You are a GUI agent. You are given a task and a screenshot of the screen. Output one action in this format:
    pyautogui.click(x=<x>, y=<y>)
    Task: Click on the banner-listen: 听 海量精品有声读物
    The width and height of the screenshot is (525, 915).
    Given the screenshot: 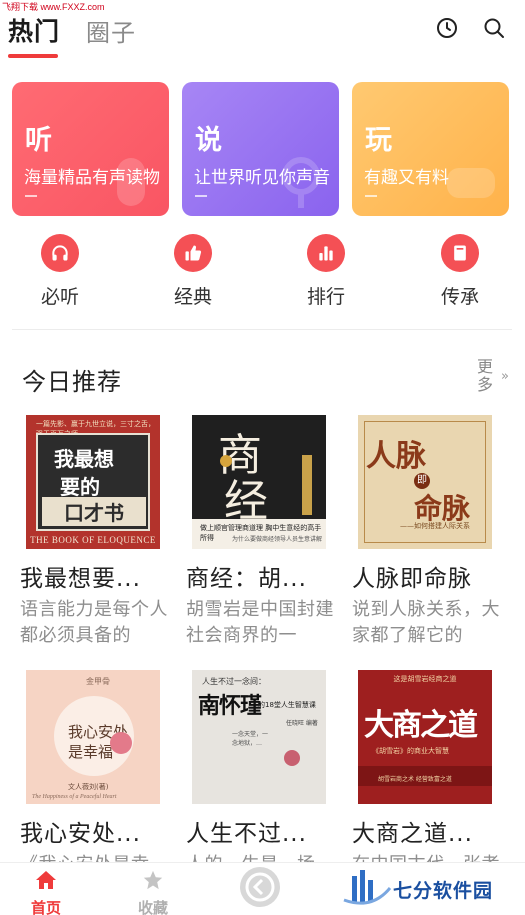 What is the action you would take?
    pyautogui.click(x=90, y=149)
    